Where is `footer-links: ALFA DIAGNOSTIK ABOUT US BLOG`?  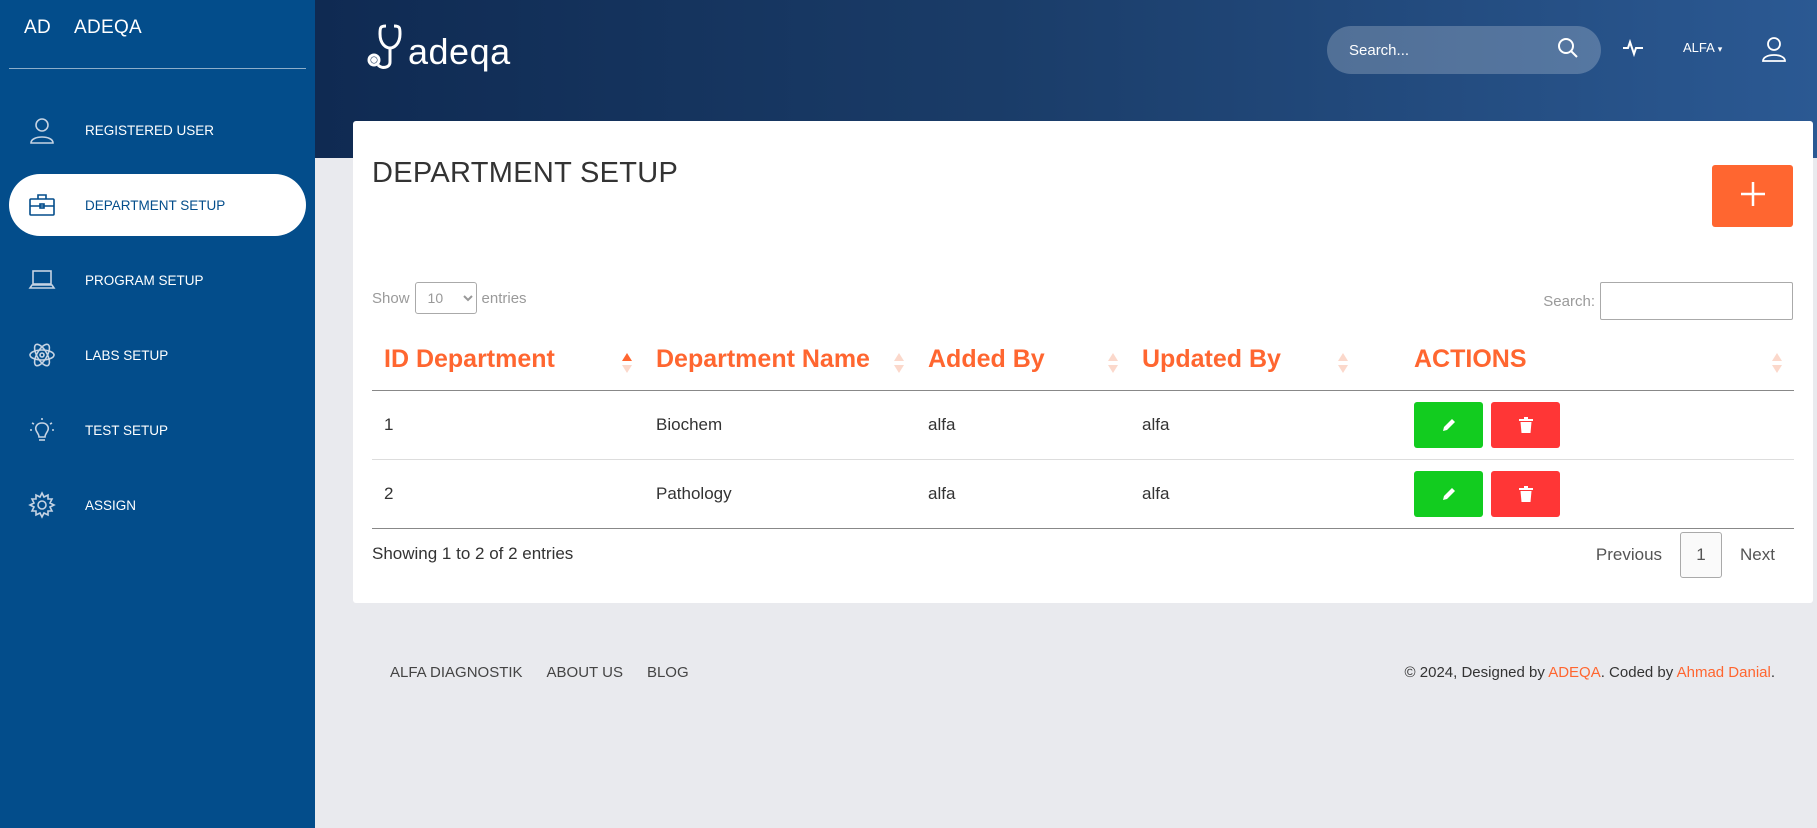 footer-links: ALFA DIAGNOSTIK ABOUT US BLOG is located at coordinates (551, 672).